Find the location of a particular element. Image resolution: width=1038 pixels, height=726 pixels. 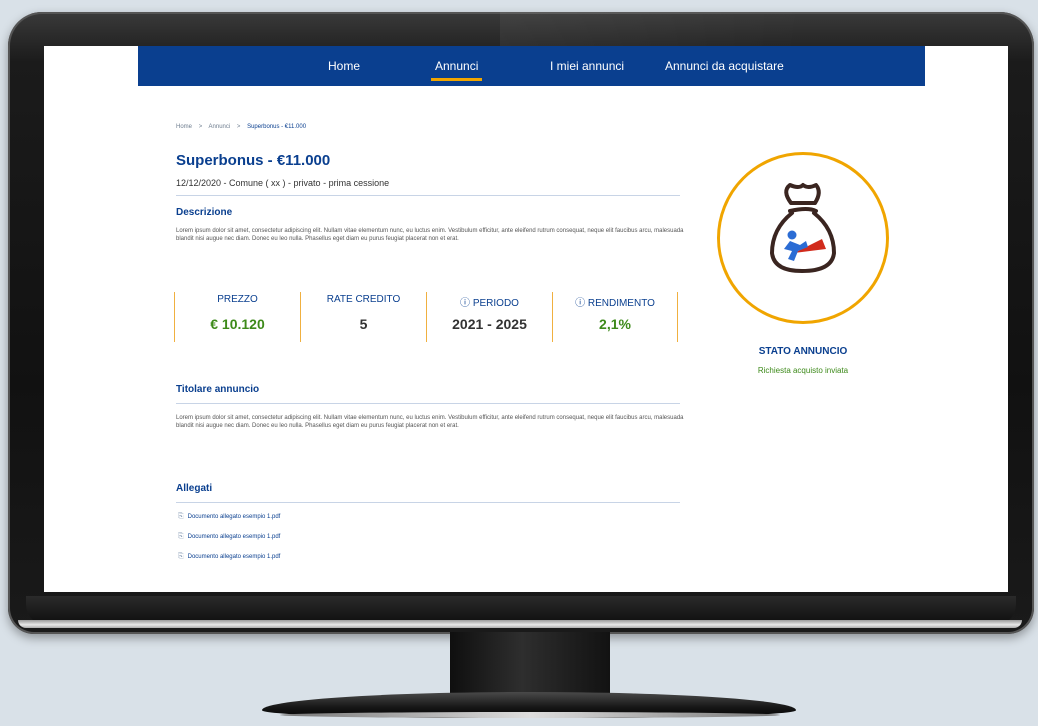

stat-label: ⓘ PERIODO is located at coordinates (489, 301).